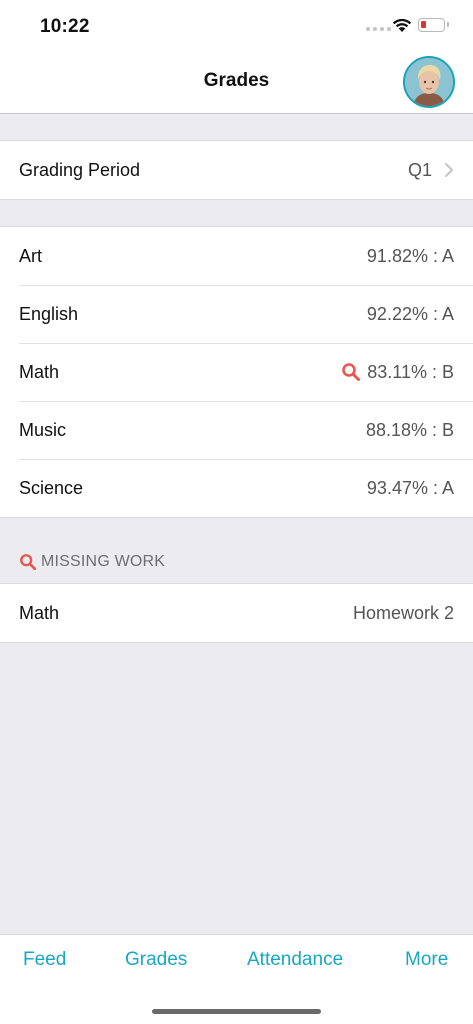 This screenshot has height=1024, width=473. I want to click on cellular-signal-icon, so click(378, 29).